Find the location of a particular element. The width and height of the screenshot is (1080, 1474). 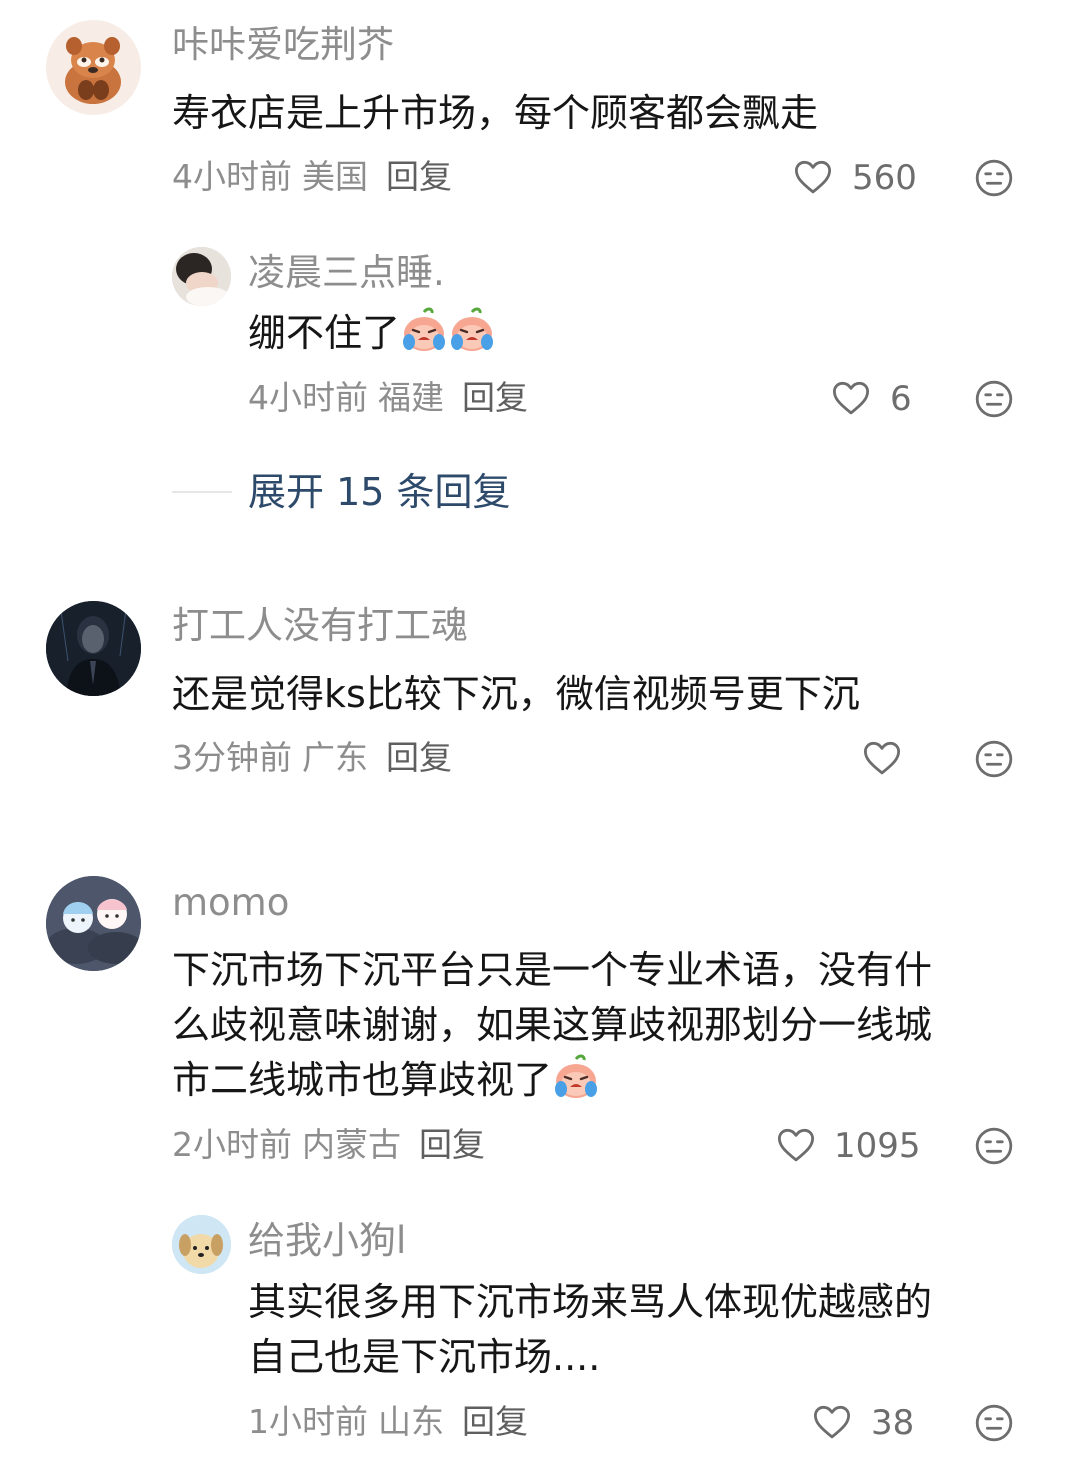

comment-text: 寿衣店是上升市场，每个顾客都会飘走 is located at coordinates (495, 113).